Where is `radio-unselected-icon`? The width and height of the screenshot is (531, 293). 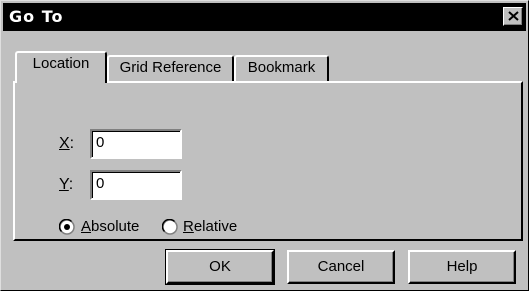 radio-unselected-icon is located at coordinates (169, 226).